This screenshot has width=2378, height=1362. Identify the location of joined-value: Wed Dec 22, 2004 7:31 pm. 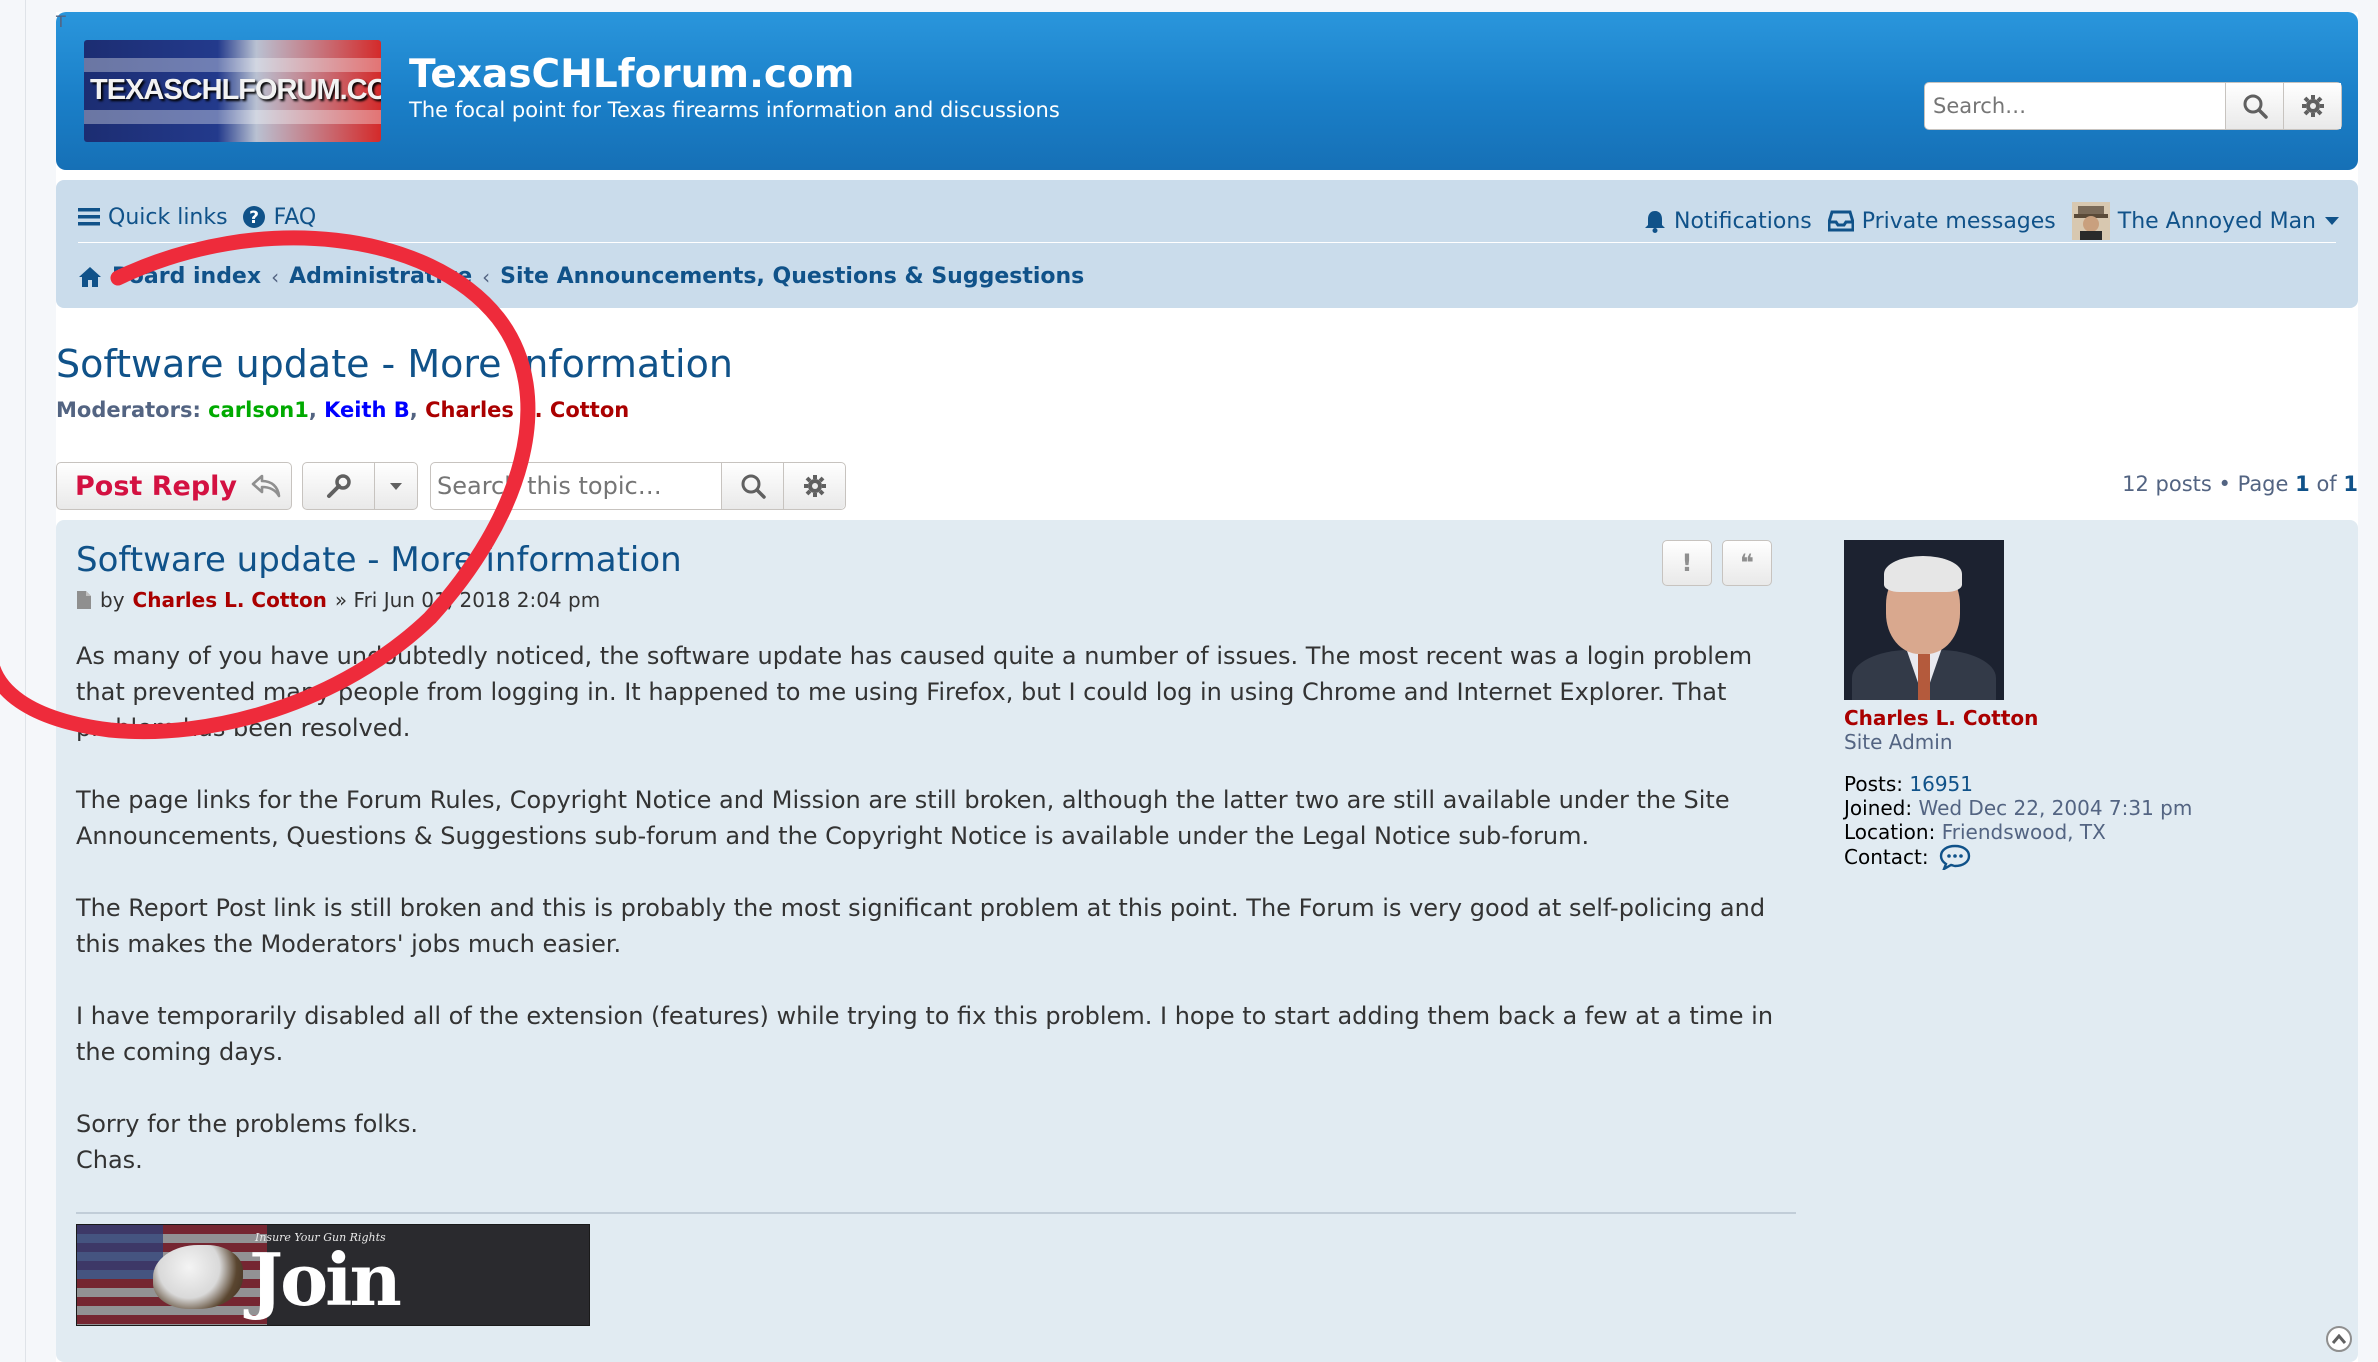
(2055, 808).